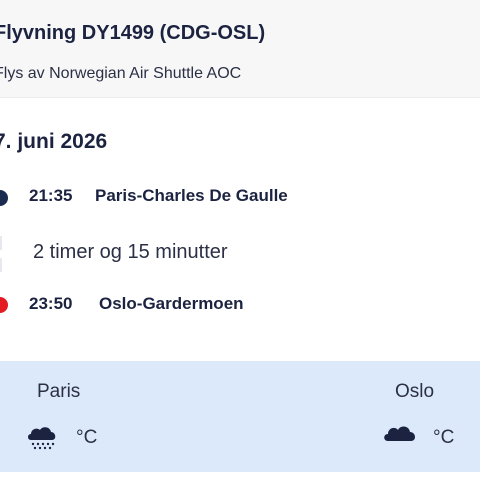 This screenshot has height=480, width=480. Describe the element at coordinates (4, 198) in the screenshot. I see `departure-dot-icon` at that location.